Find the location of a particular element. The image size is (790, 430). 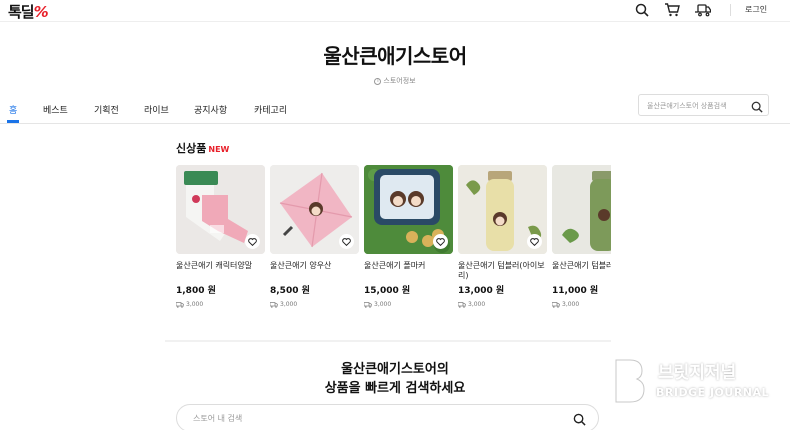

product-price: 8,500 원 is located at coordinates (290, 291).